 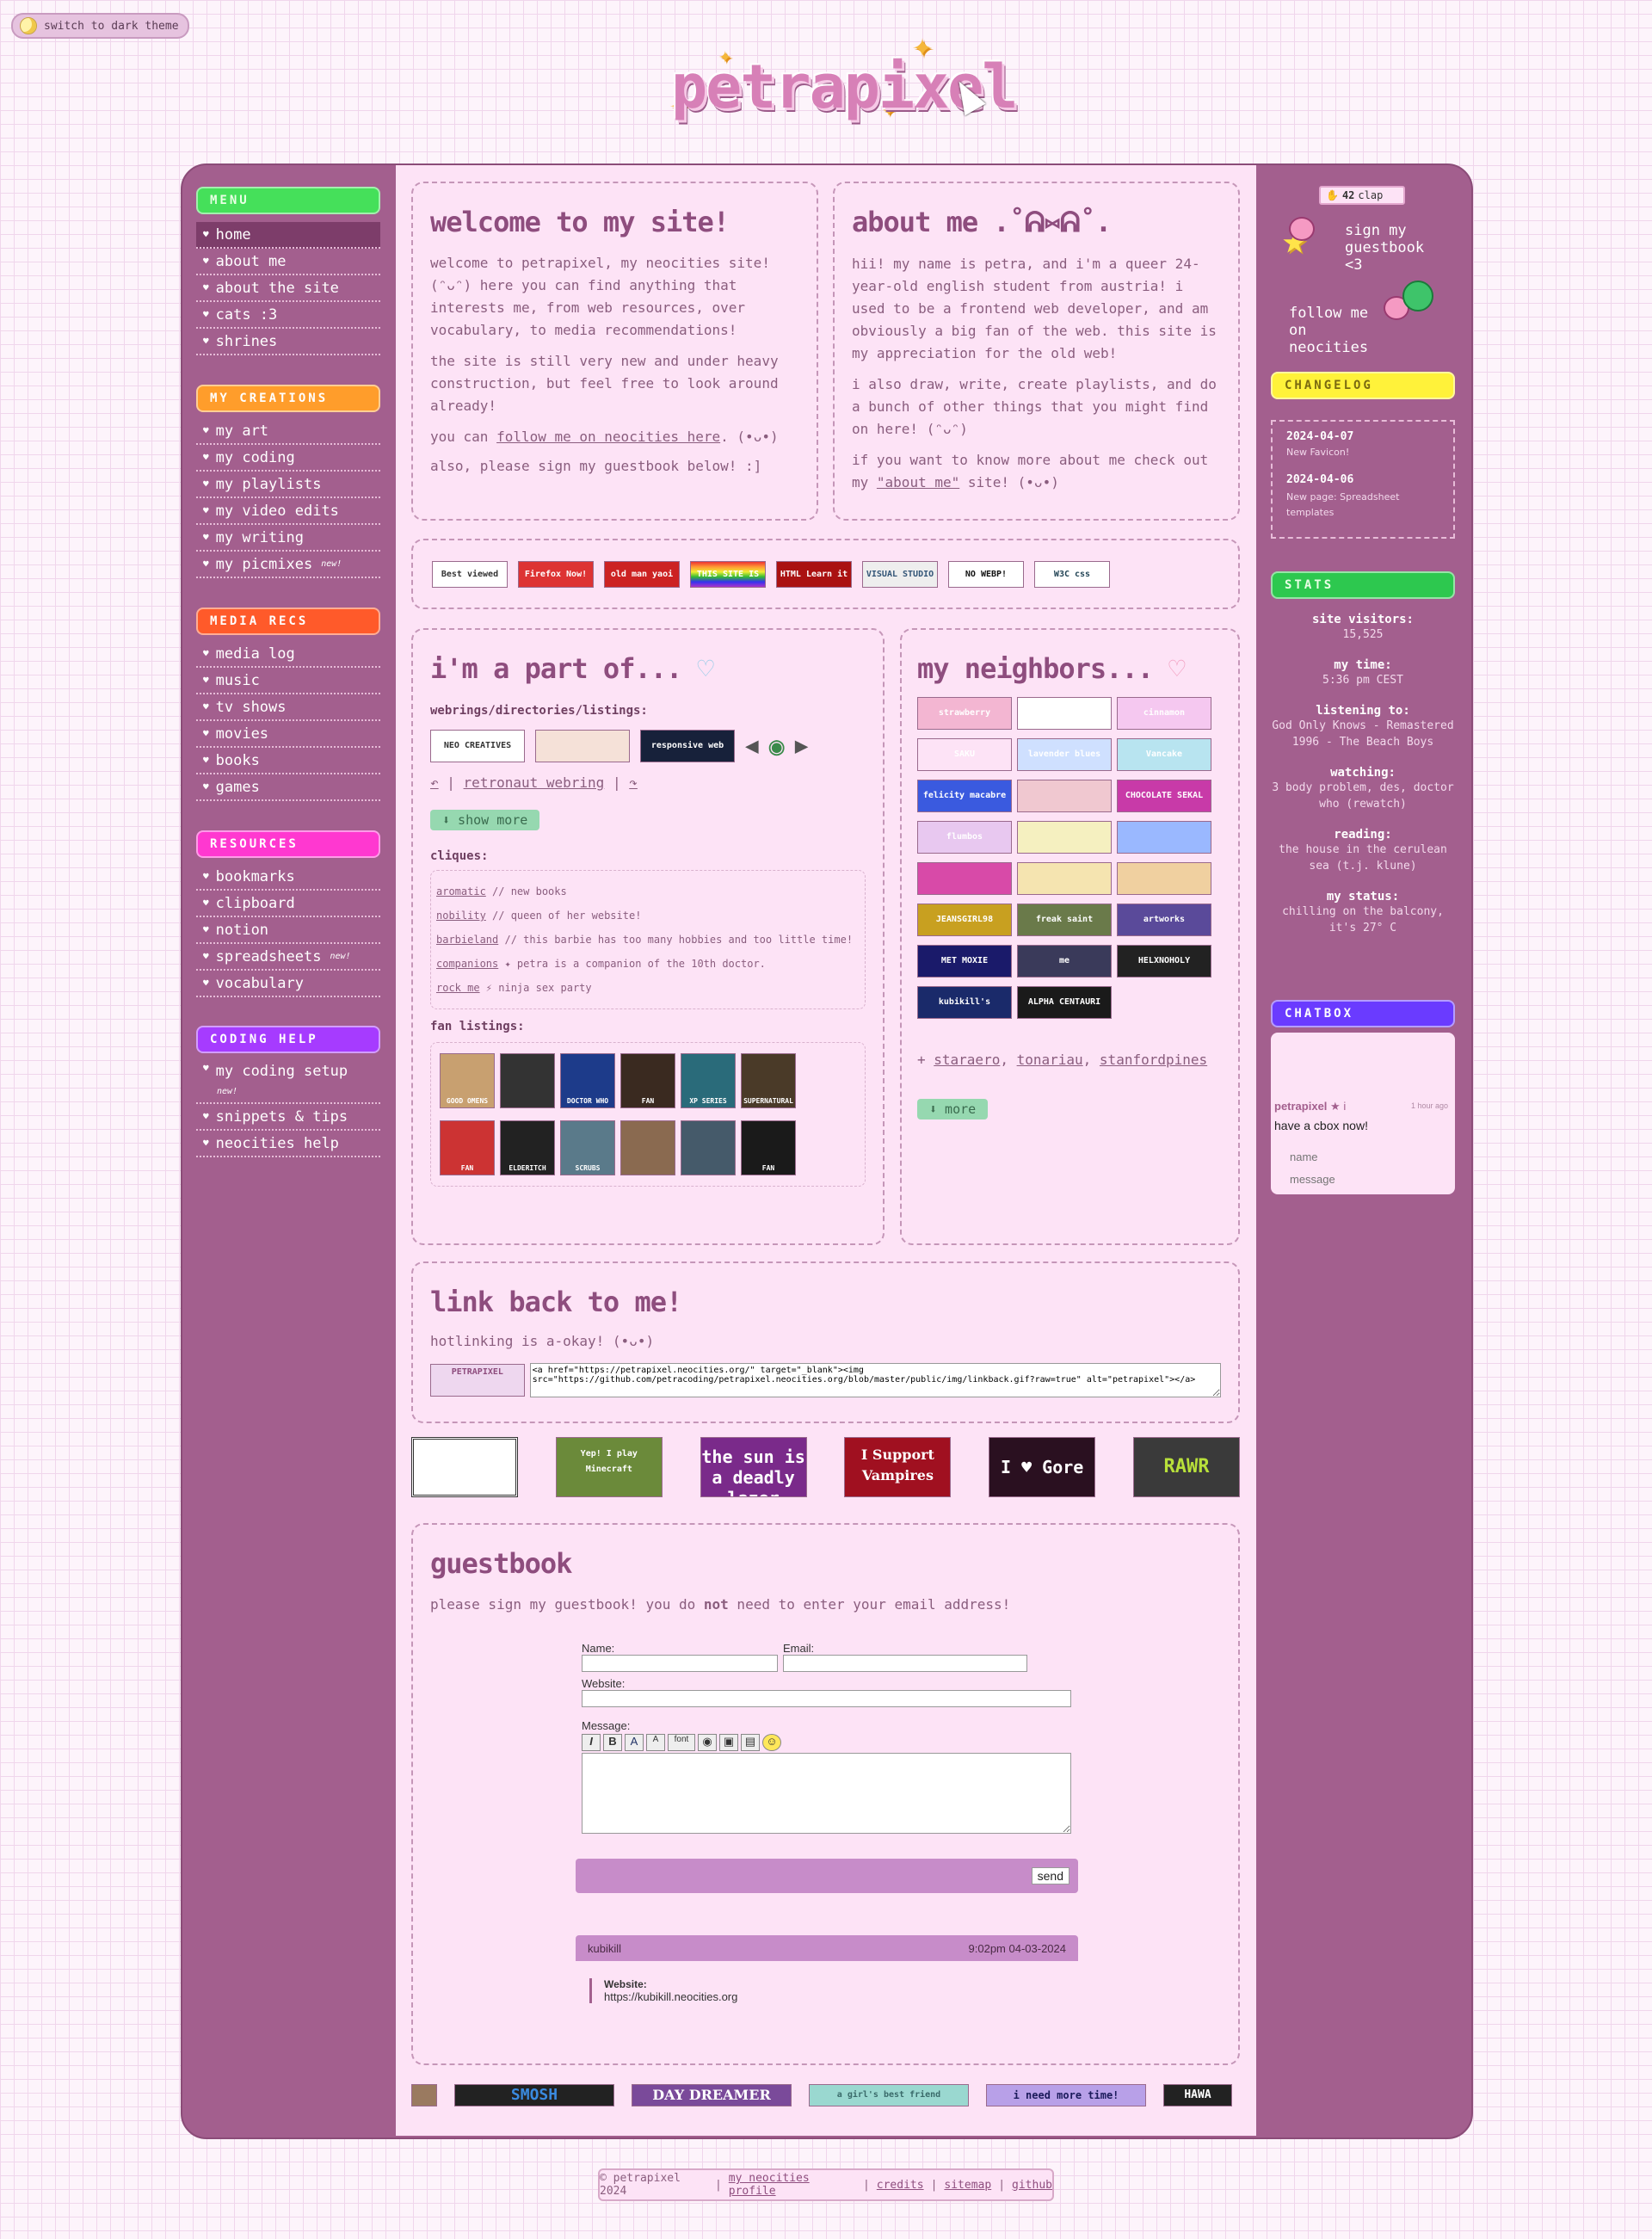 I want to click on marquee-button, so click(x=424, y=2095).